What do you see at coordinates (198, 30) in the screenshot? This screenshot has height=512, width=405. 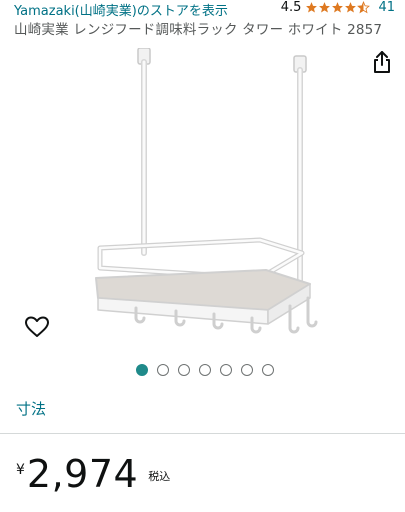 I see `product-title: 山崎実業 レンジフード調味料ラック タワー ホワイト 2857` at bounding box center [198, 30].